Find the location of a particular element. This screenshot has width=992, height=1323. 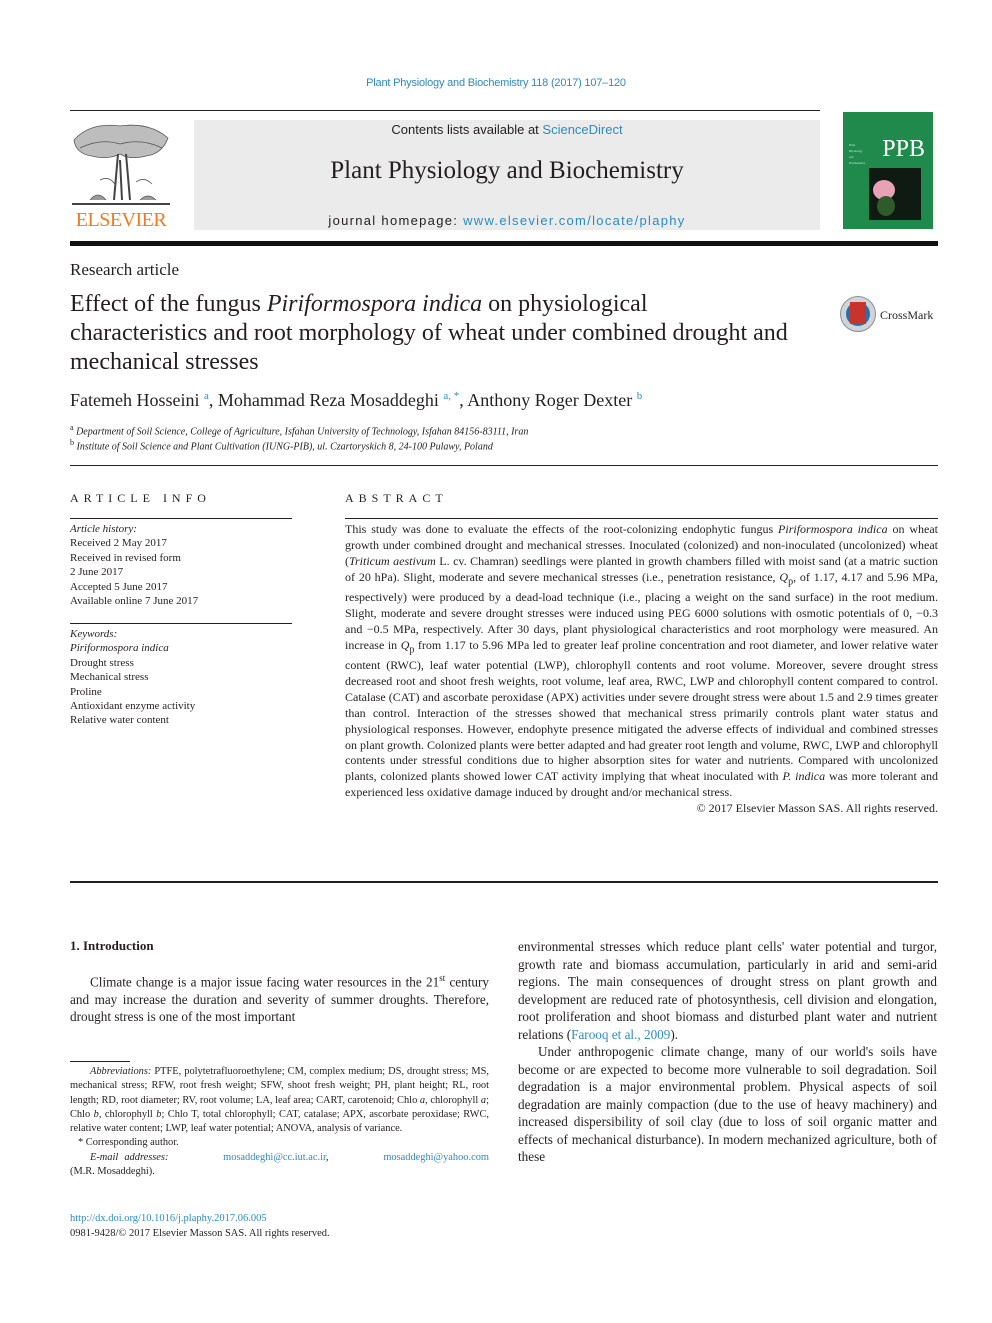

abstract-divider is located at coordinates (641, 518).